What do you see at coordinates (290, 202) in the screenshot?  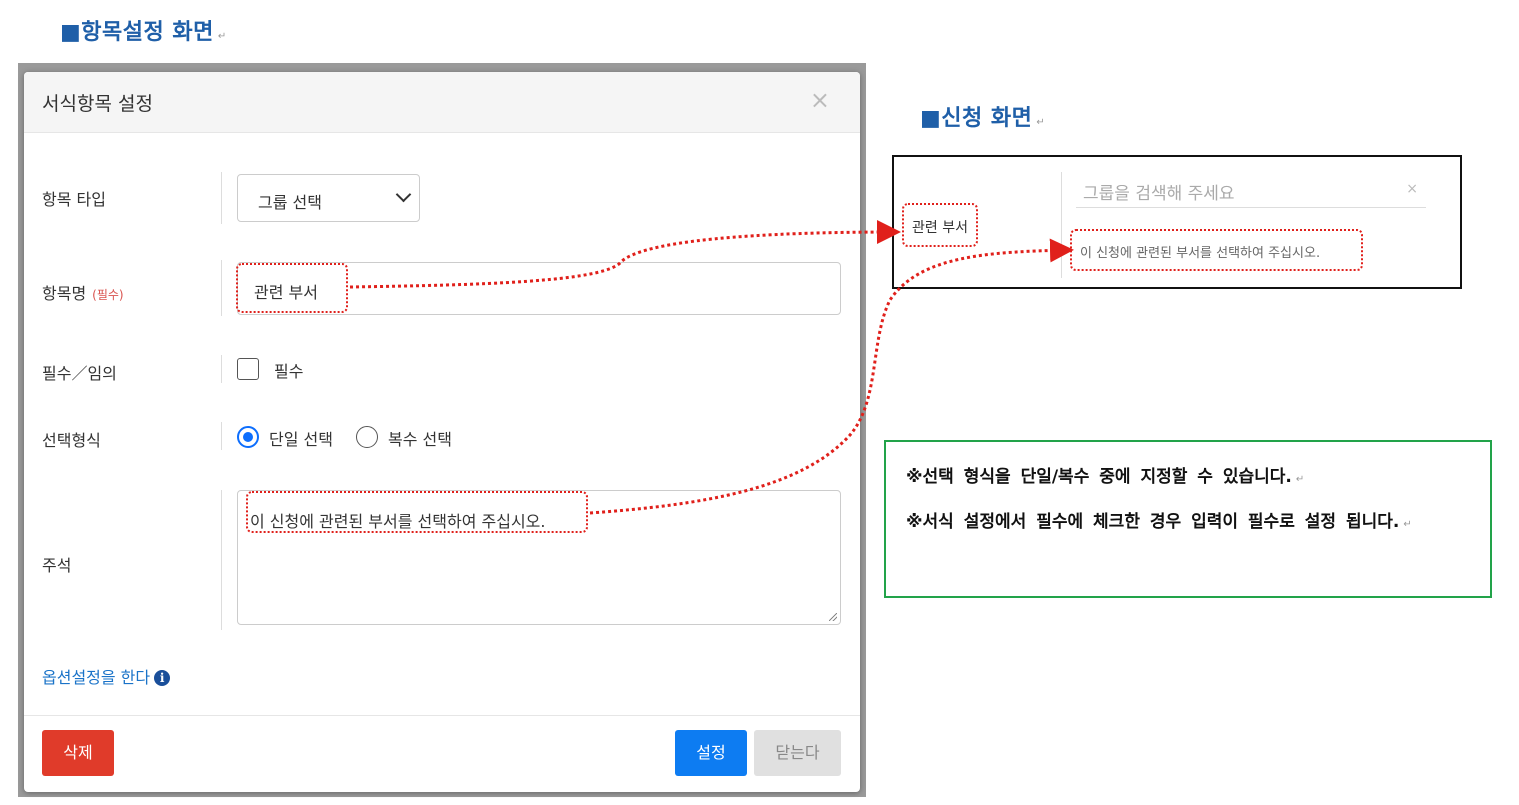 I see `item-type-value: 그룹 선택` at bounding box center [290, 202].